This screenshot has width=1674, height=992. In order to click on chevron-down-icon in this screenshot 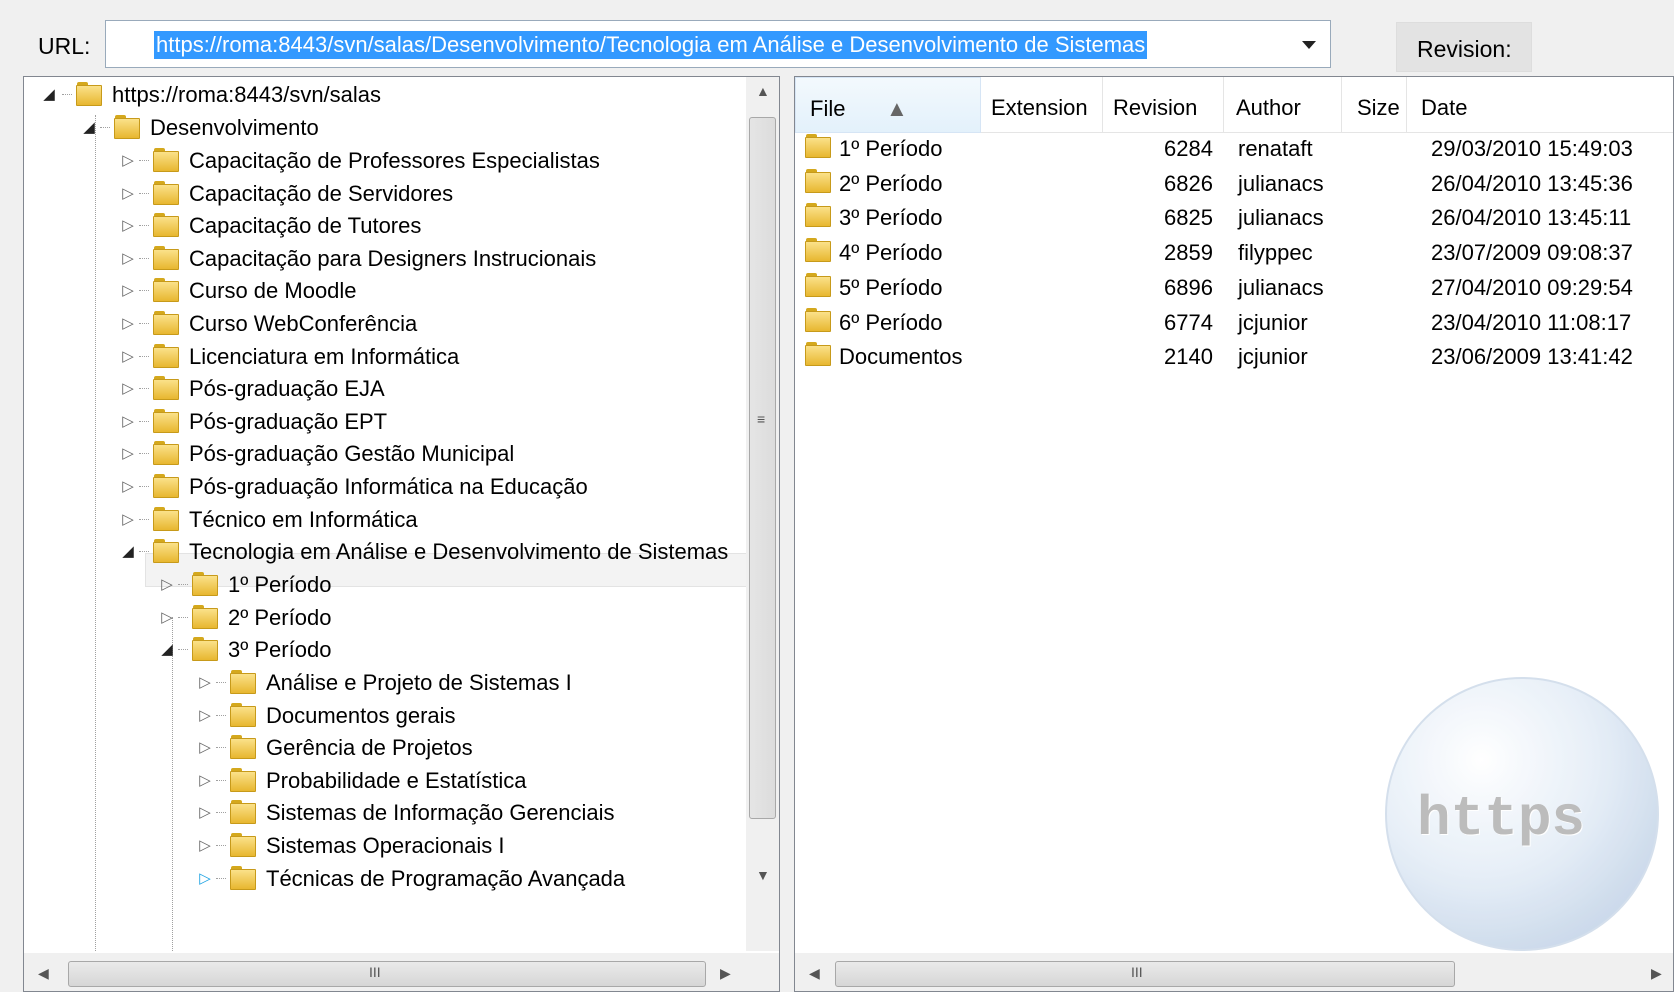, I will do `click(1309, 45)`.